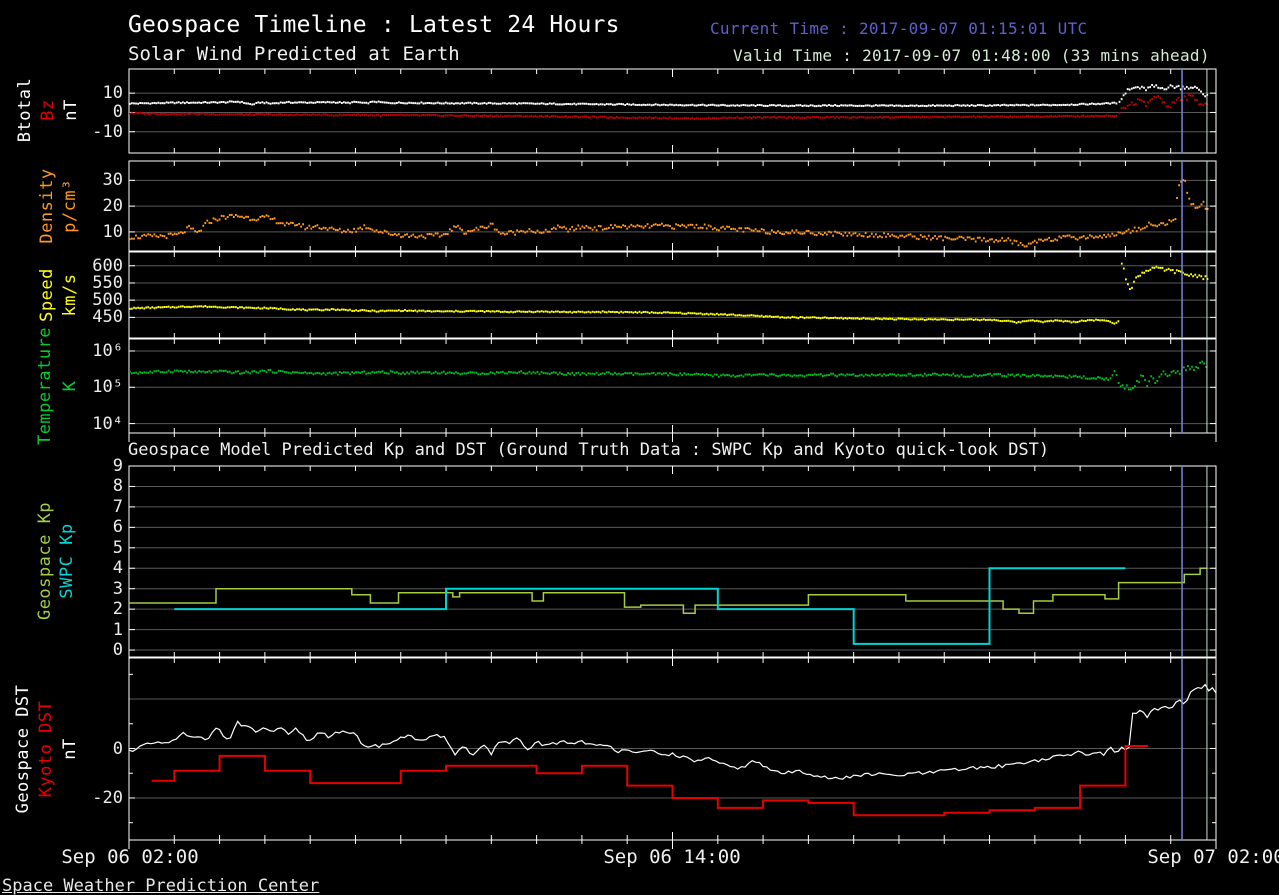 This screenshot has width=1279, height=895. What do you see at coordinates (117, 547) in the screenshot?
I see `y-tick-label-kp: 5` at bounding box center [117, 547].